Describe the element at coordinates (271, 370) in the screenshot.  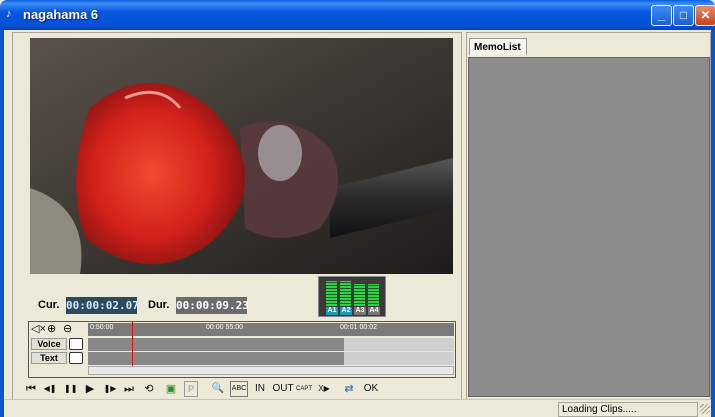
I see `timeline-scrollbar` at that location.